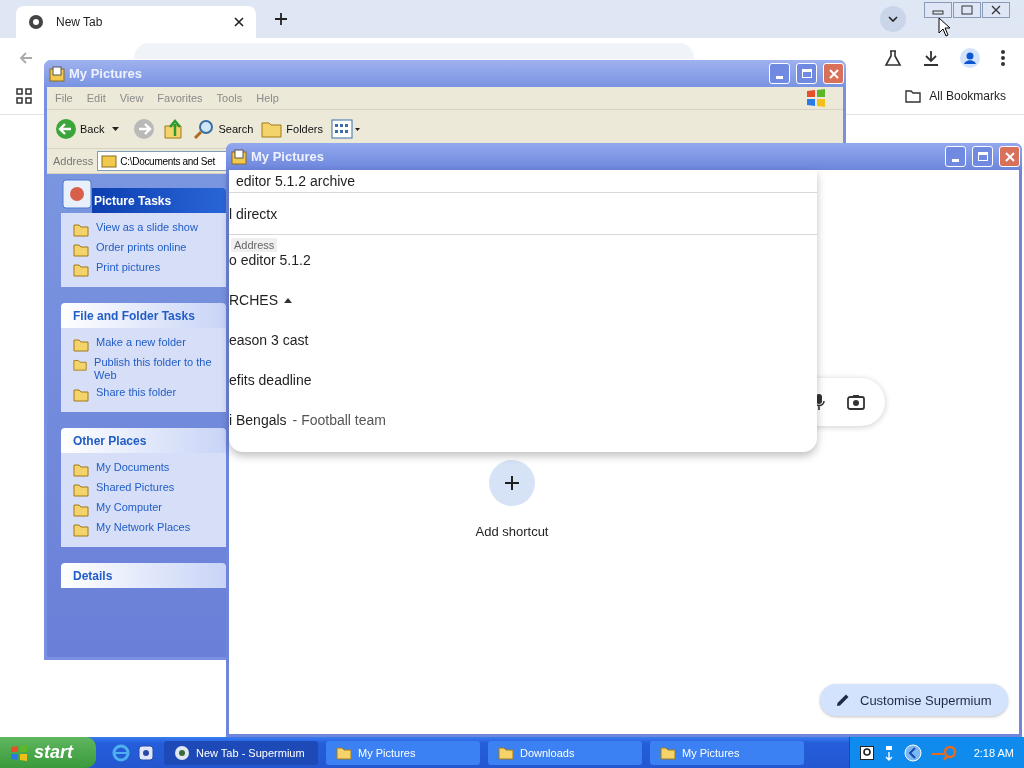 The height and width of the screenshot is (768, 1024). I want to click on panel-header: File and Folder Tasks, so click(143, 315).